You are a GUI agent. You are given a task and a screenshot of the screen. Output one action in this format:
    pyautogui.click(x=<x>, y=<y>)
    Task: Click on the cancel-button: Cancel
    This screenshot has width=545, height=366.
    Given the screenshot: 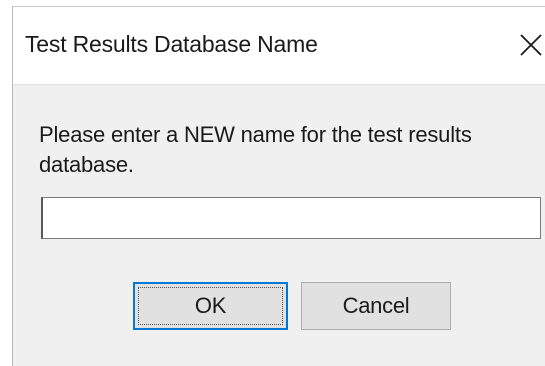 What is the action you would take?
    pyautogui.click(x=376, y=306)
    